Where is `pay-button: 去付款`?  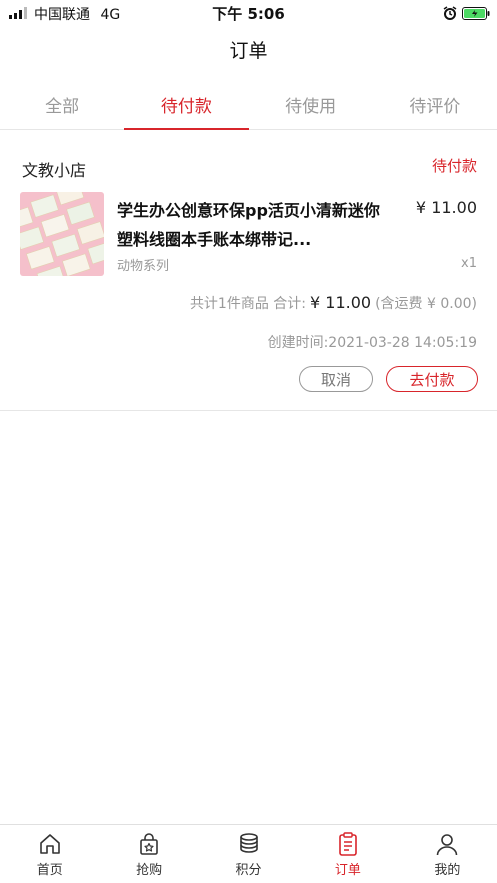
pay-button: 去付款 is located at coordinates (432, 379).